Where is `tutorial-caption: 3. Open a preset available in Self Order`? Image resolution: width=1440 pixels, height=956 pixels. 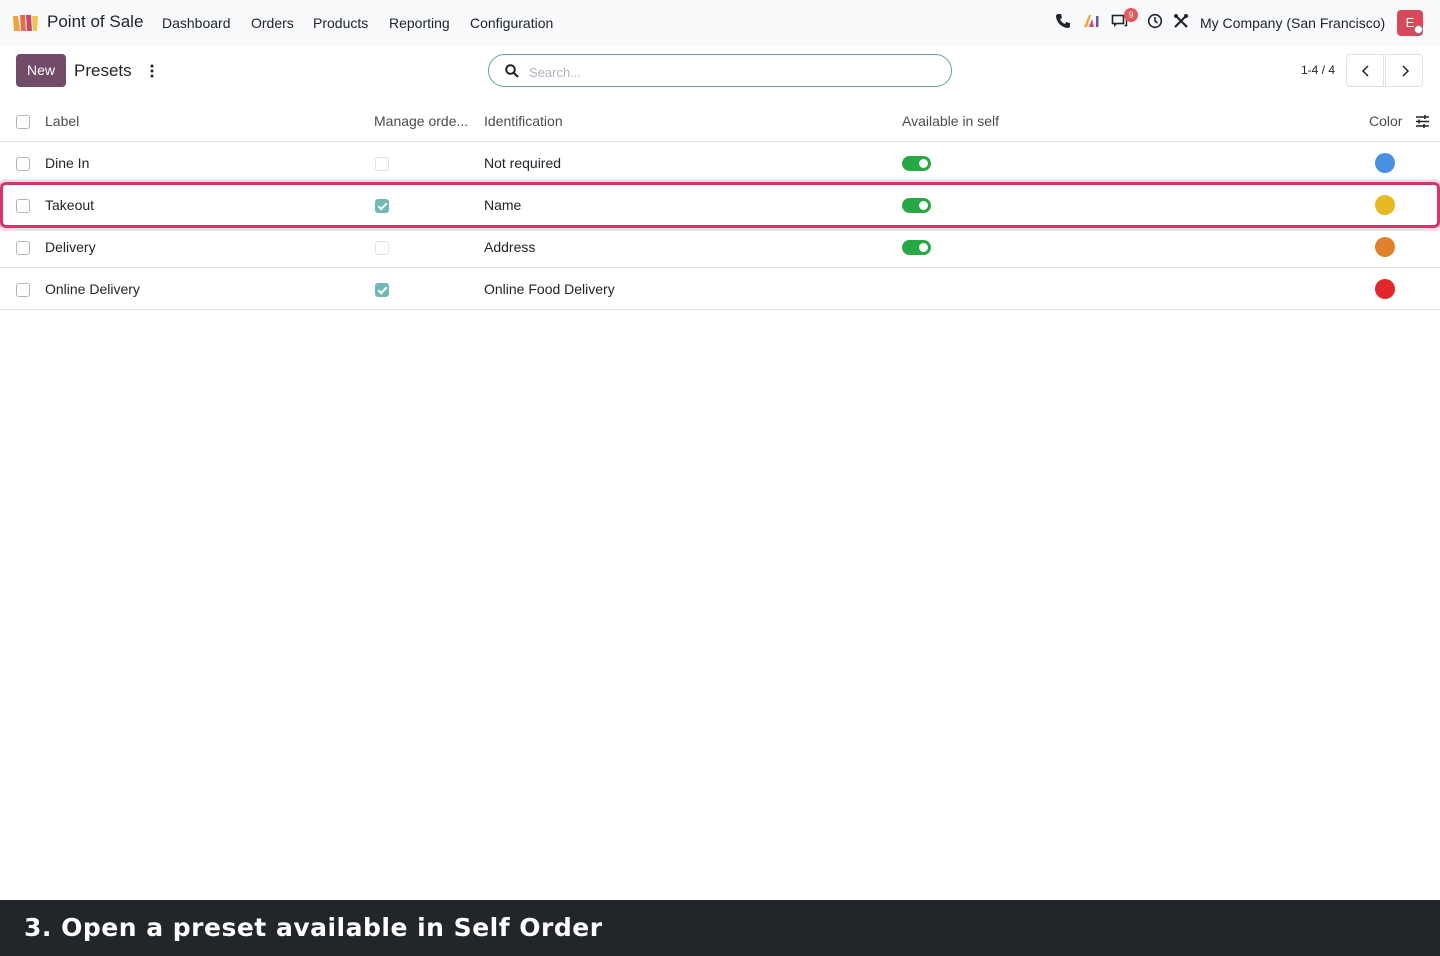
tutorial-caption: 3. Open a preset available in Self Order is located at coordinates (313, 927).